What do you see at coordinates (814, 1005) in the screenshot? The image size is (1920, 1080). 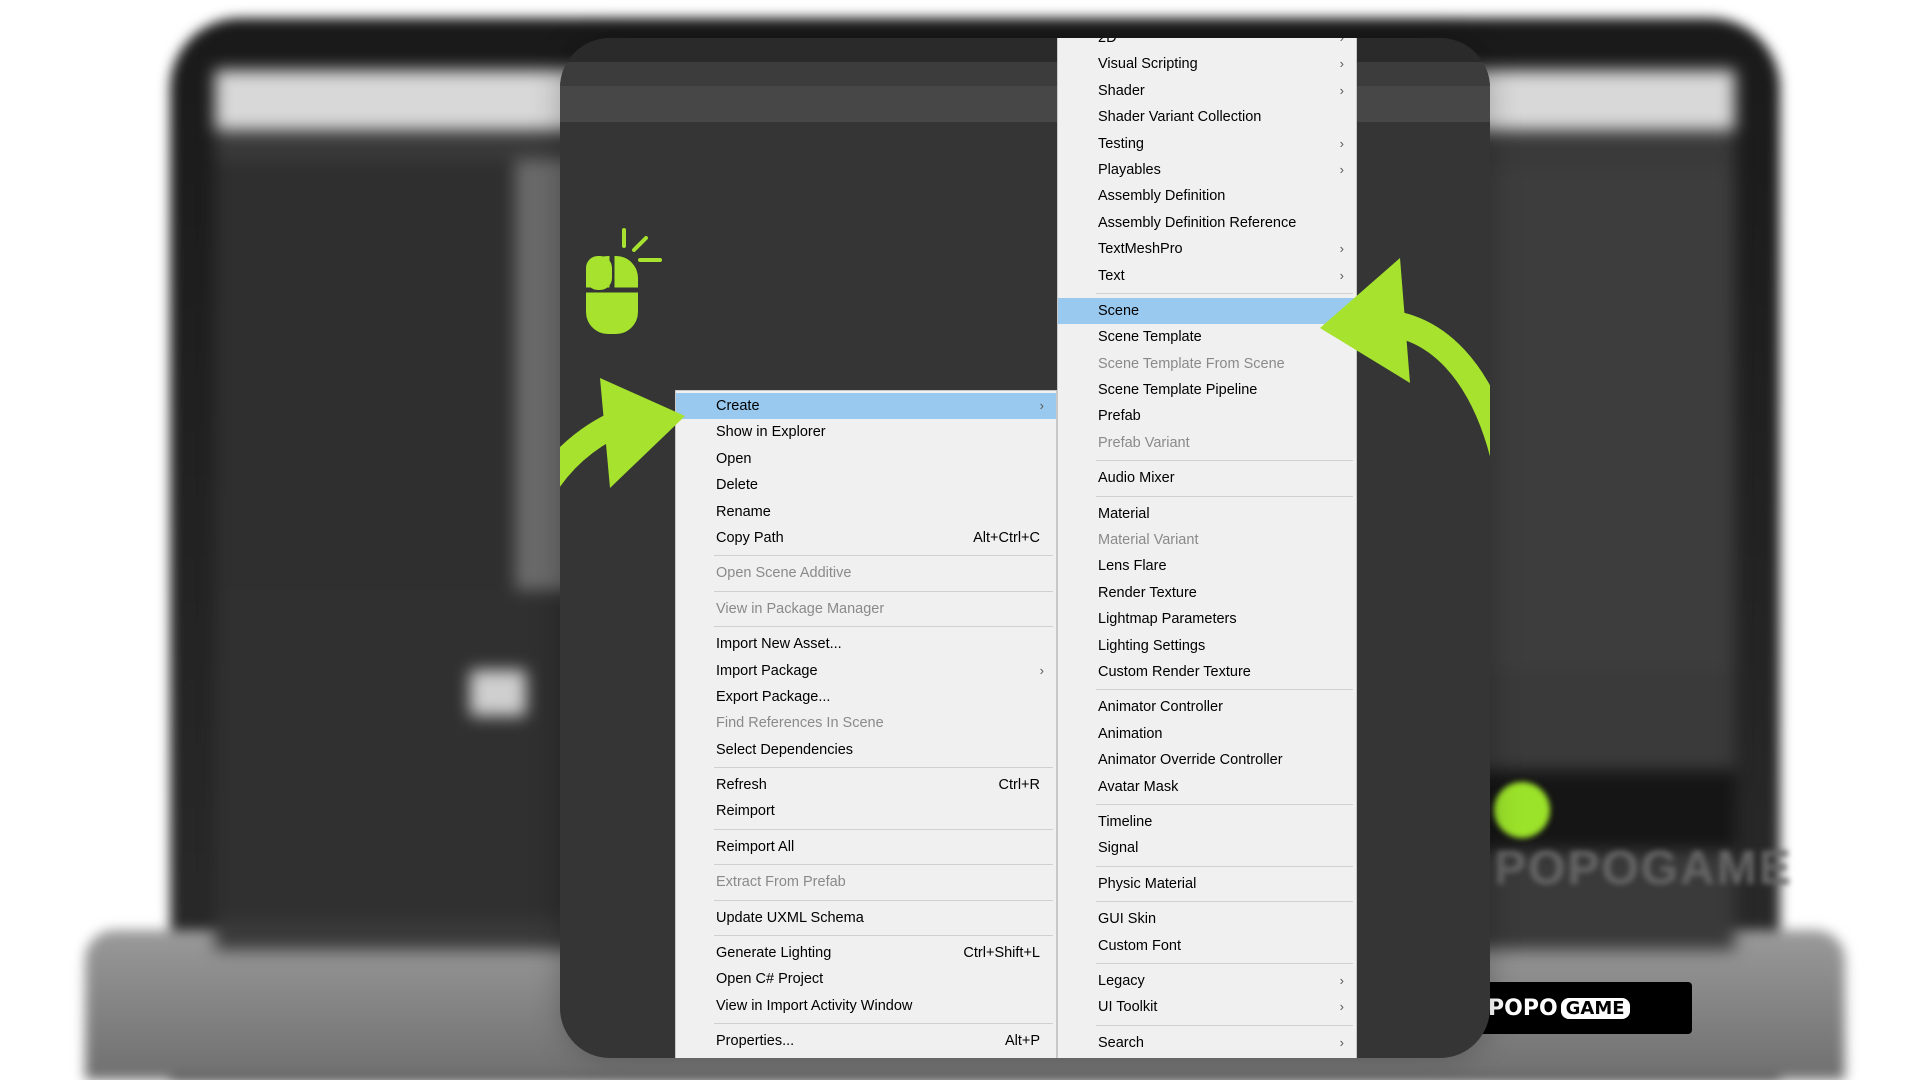 I see `menu-item-label: View in Import Activity Window` at bounding box center [814, 1005].